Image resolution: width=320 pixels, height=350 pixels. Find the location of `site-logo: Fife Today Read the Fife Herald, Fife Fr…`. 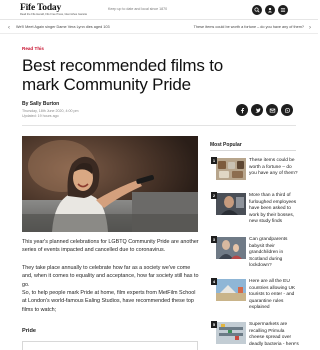

site-logo: Fife Today Read the Fife Herald, Fife Fr… is located at coordinates (54, 10).